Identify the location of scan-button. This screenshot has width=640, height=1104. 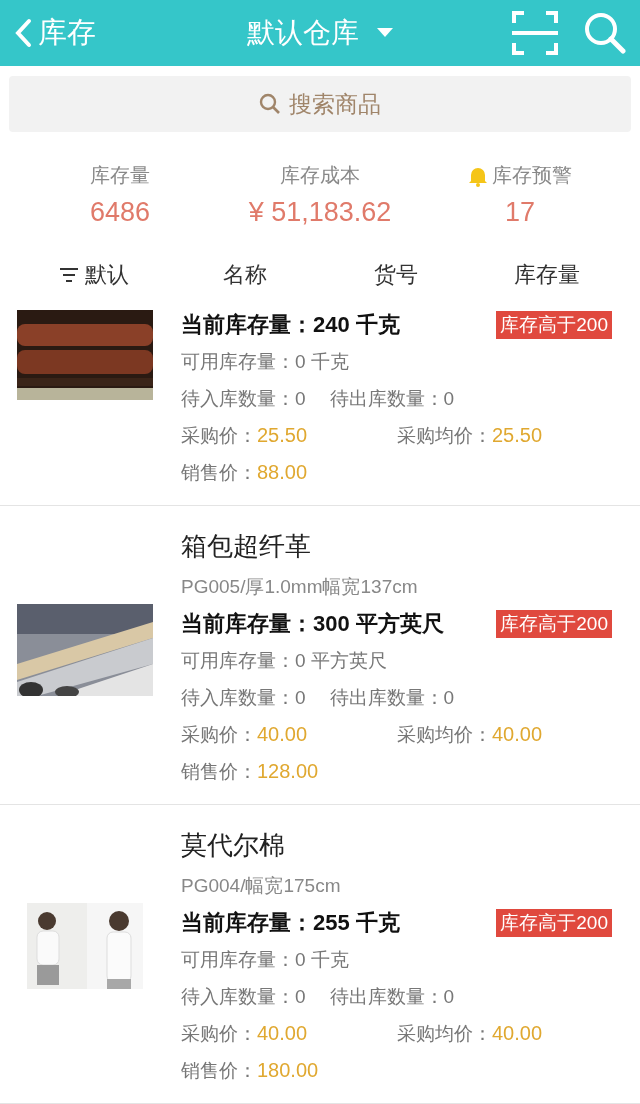
(535, 33).